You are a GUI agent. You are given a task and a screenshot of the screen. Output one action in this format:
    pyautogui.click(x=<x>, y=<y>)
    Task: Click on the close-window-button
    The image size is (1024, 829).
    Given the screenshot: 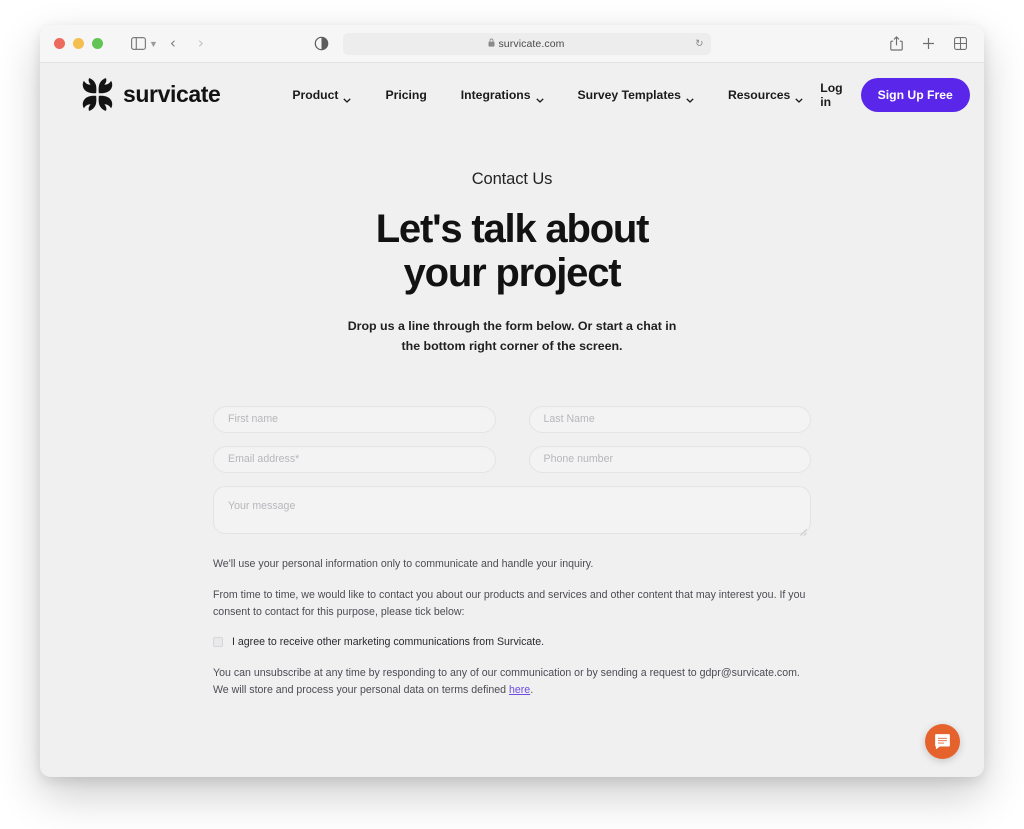 What is the action you would take?
    pyautogui.click(x=59, y=43)
    